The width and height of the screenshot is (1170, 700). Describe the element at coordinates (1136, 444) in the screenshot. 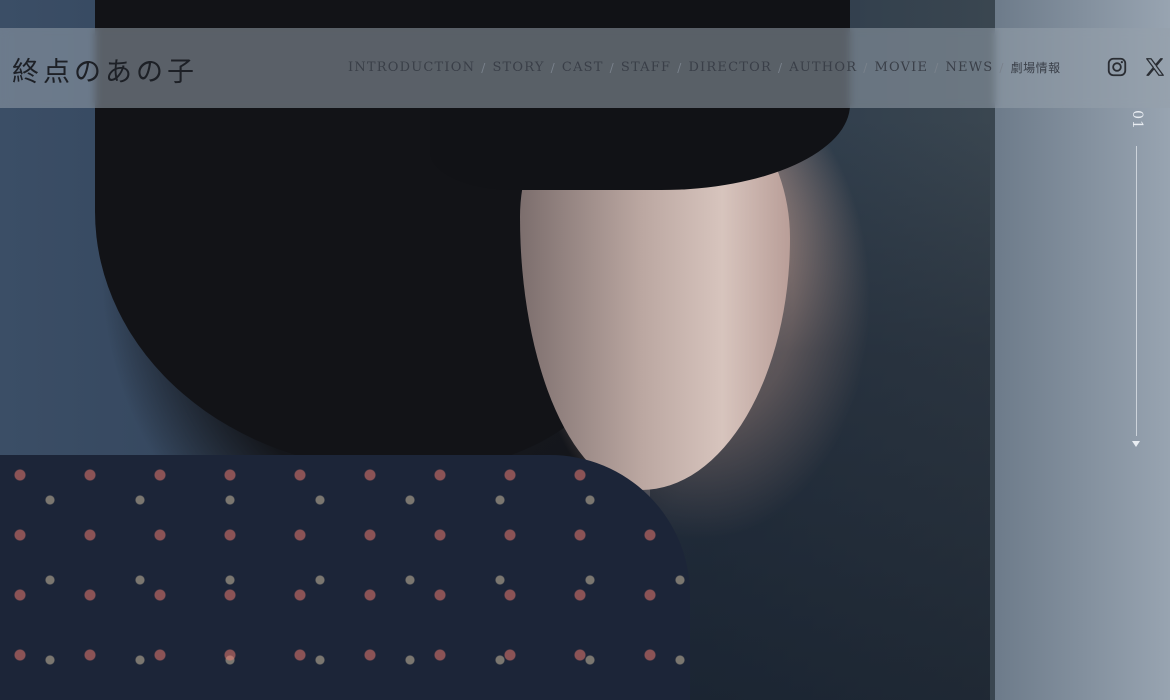

I see `scroll-down-arrow-icon` at that location.